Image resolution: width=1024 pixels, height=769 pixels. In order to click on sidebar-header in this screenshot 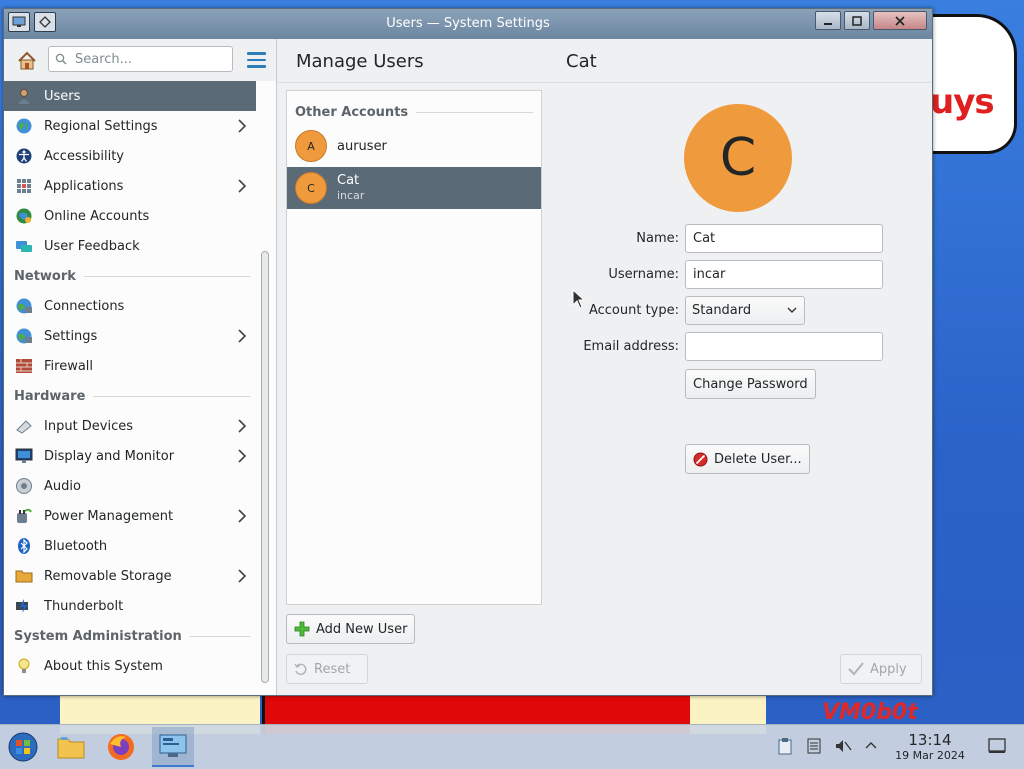, I will do `click(140, 60)`.